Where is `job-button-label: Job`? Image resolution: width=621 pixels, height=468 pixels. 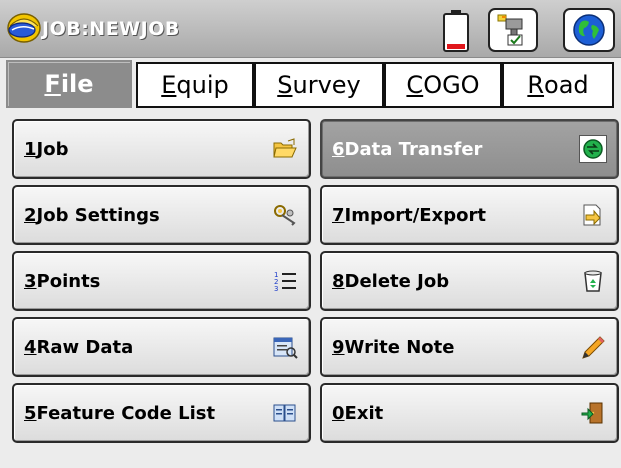
job-button-label: Job is located at coordinates (52, 149).